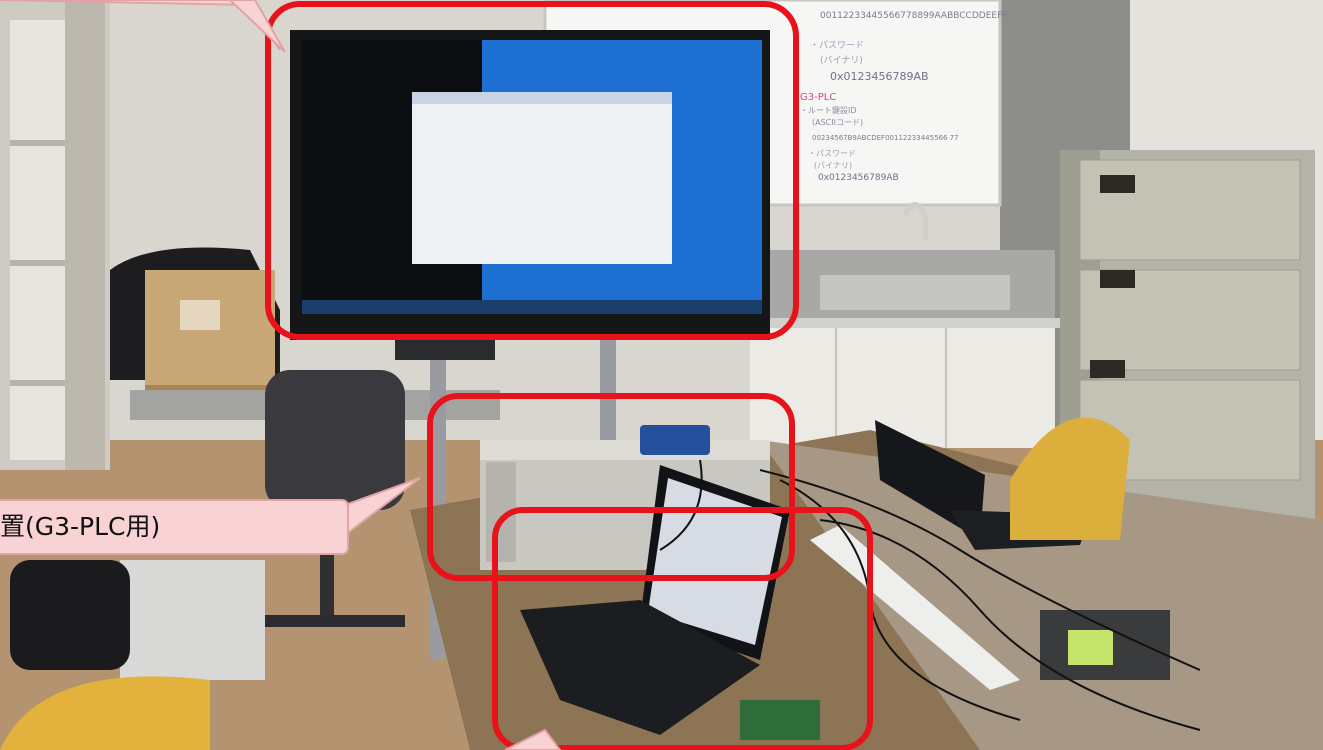 The width and height of the screenshot is (1323, 750). Describe the element at coordinates (885, 138) in the screenshot. I see `whiteboard-line: 00234567B9ABCDEF00112233445566 77` at that location.